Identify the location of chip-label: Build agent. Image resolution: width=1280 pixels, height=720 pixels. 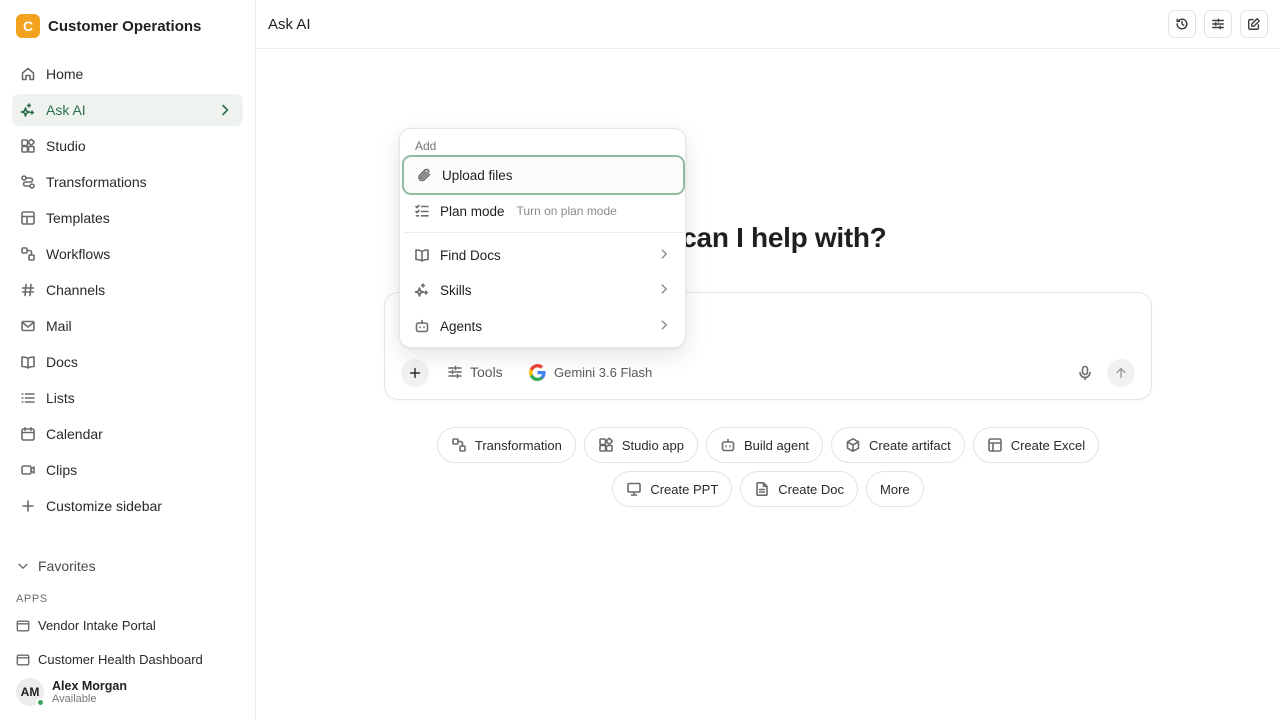
(776, 445).